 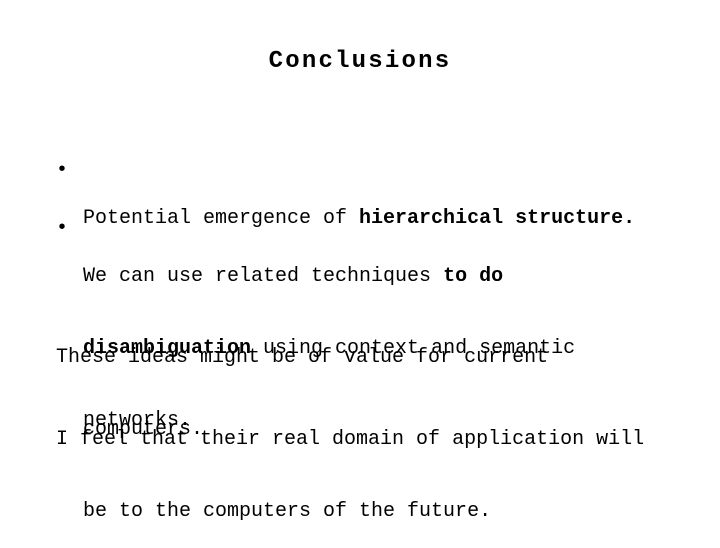 What do you see at coordinates (287, 511) in the screenshot?
I see `paragraph-2-line-2: be to the computers of the future.` at bounding box center [287, 511].